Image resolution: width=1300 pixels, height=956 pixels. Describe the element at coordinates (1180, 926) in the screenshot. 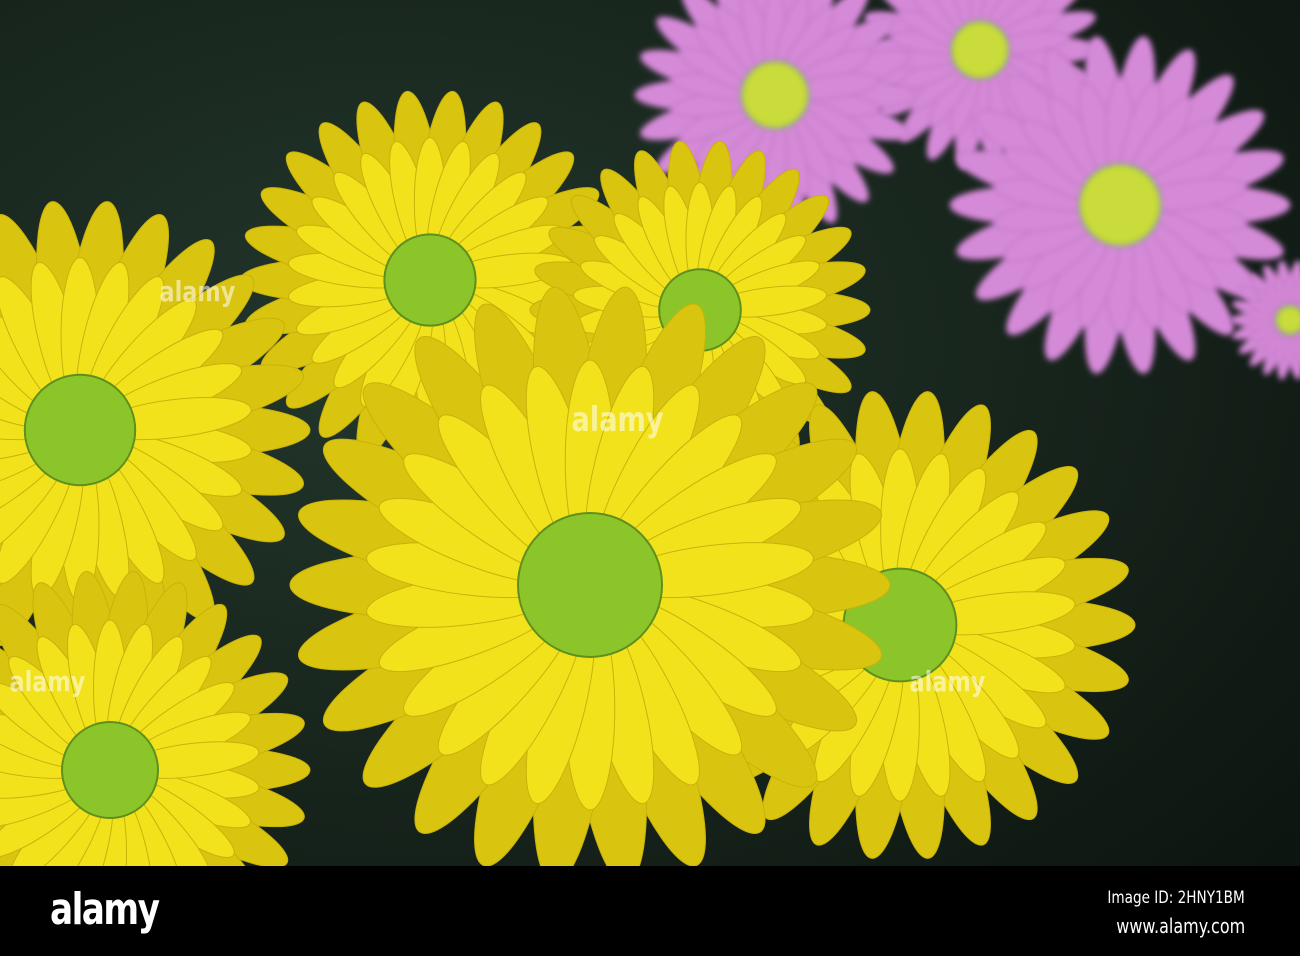

I see `website-link: www.alamy.com` at that location.